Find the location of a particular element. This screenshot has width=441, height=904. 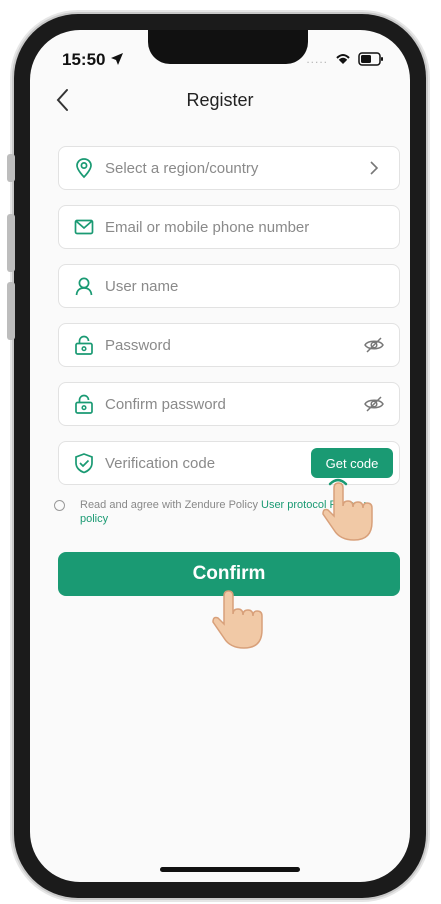

volume-up-button is located at coordinates (11, 243).